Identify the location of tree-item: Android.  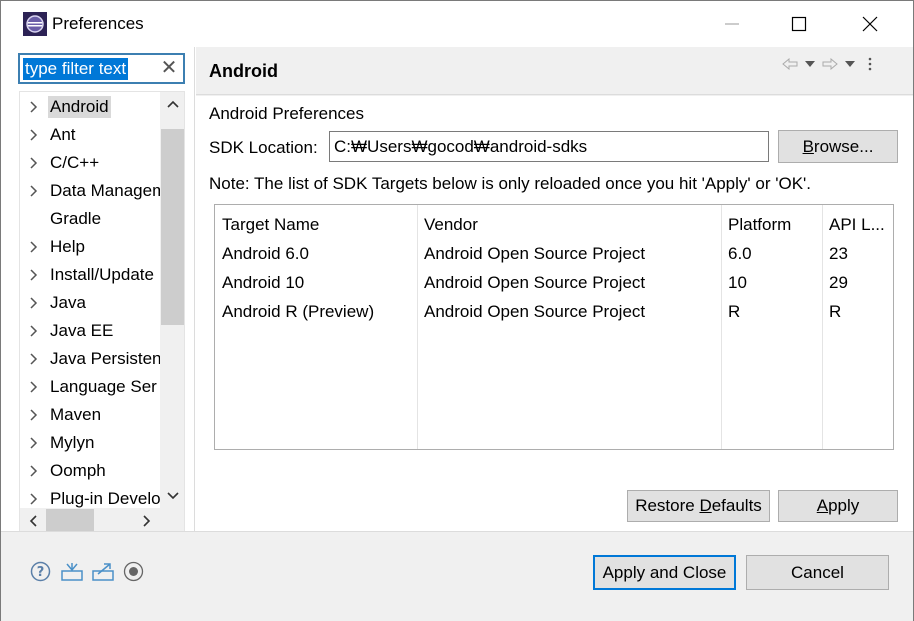
(92, 107).